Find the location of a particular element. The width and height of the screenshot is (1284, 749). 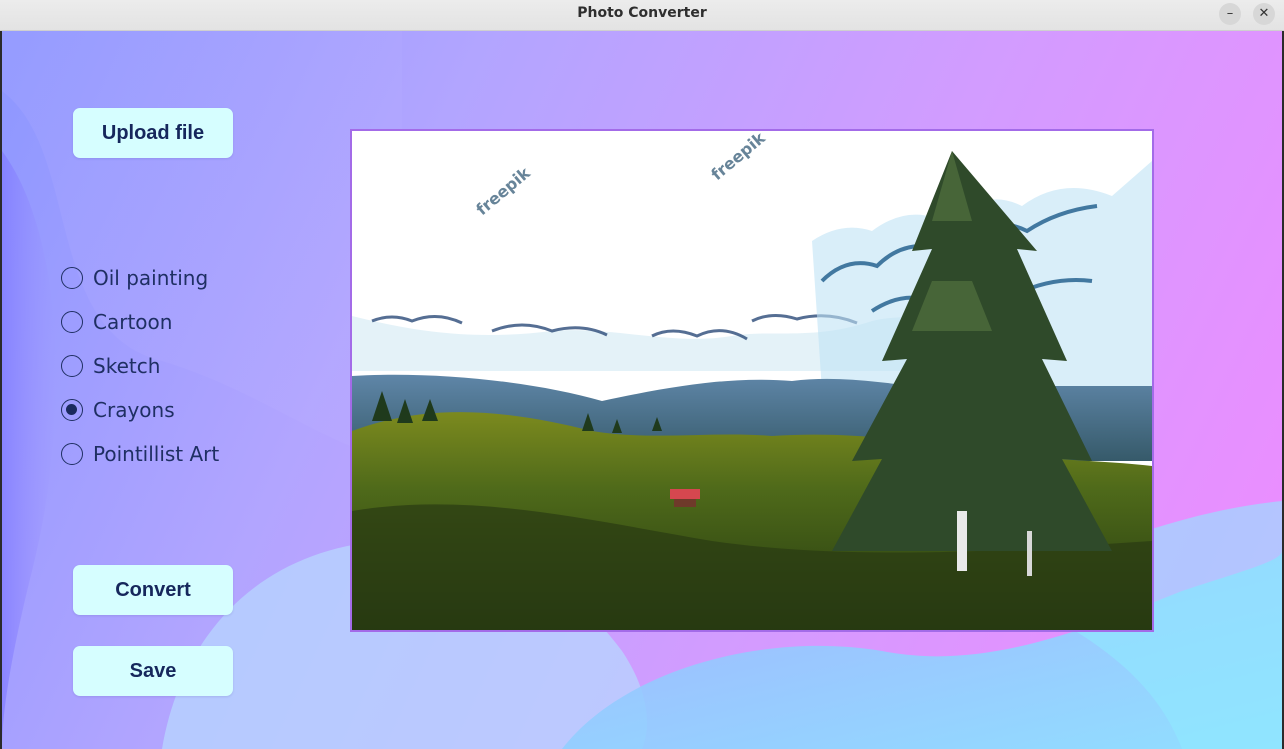

radio-crayons: Crayons is located at coordinates (118, 410).